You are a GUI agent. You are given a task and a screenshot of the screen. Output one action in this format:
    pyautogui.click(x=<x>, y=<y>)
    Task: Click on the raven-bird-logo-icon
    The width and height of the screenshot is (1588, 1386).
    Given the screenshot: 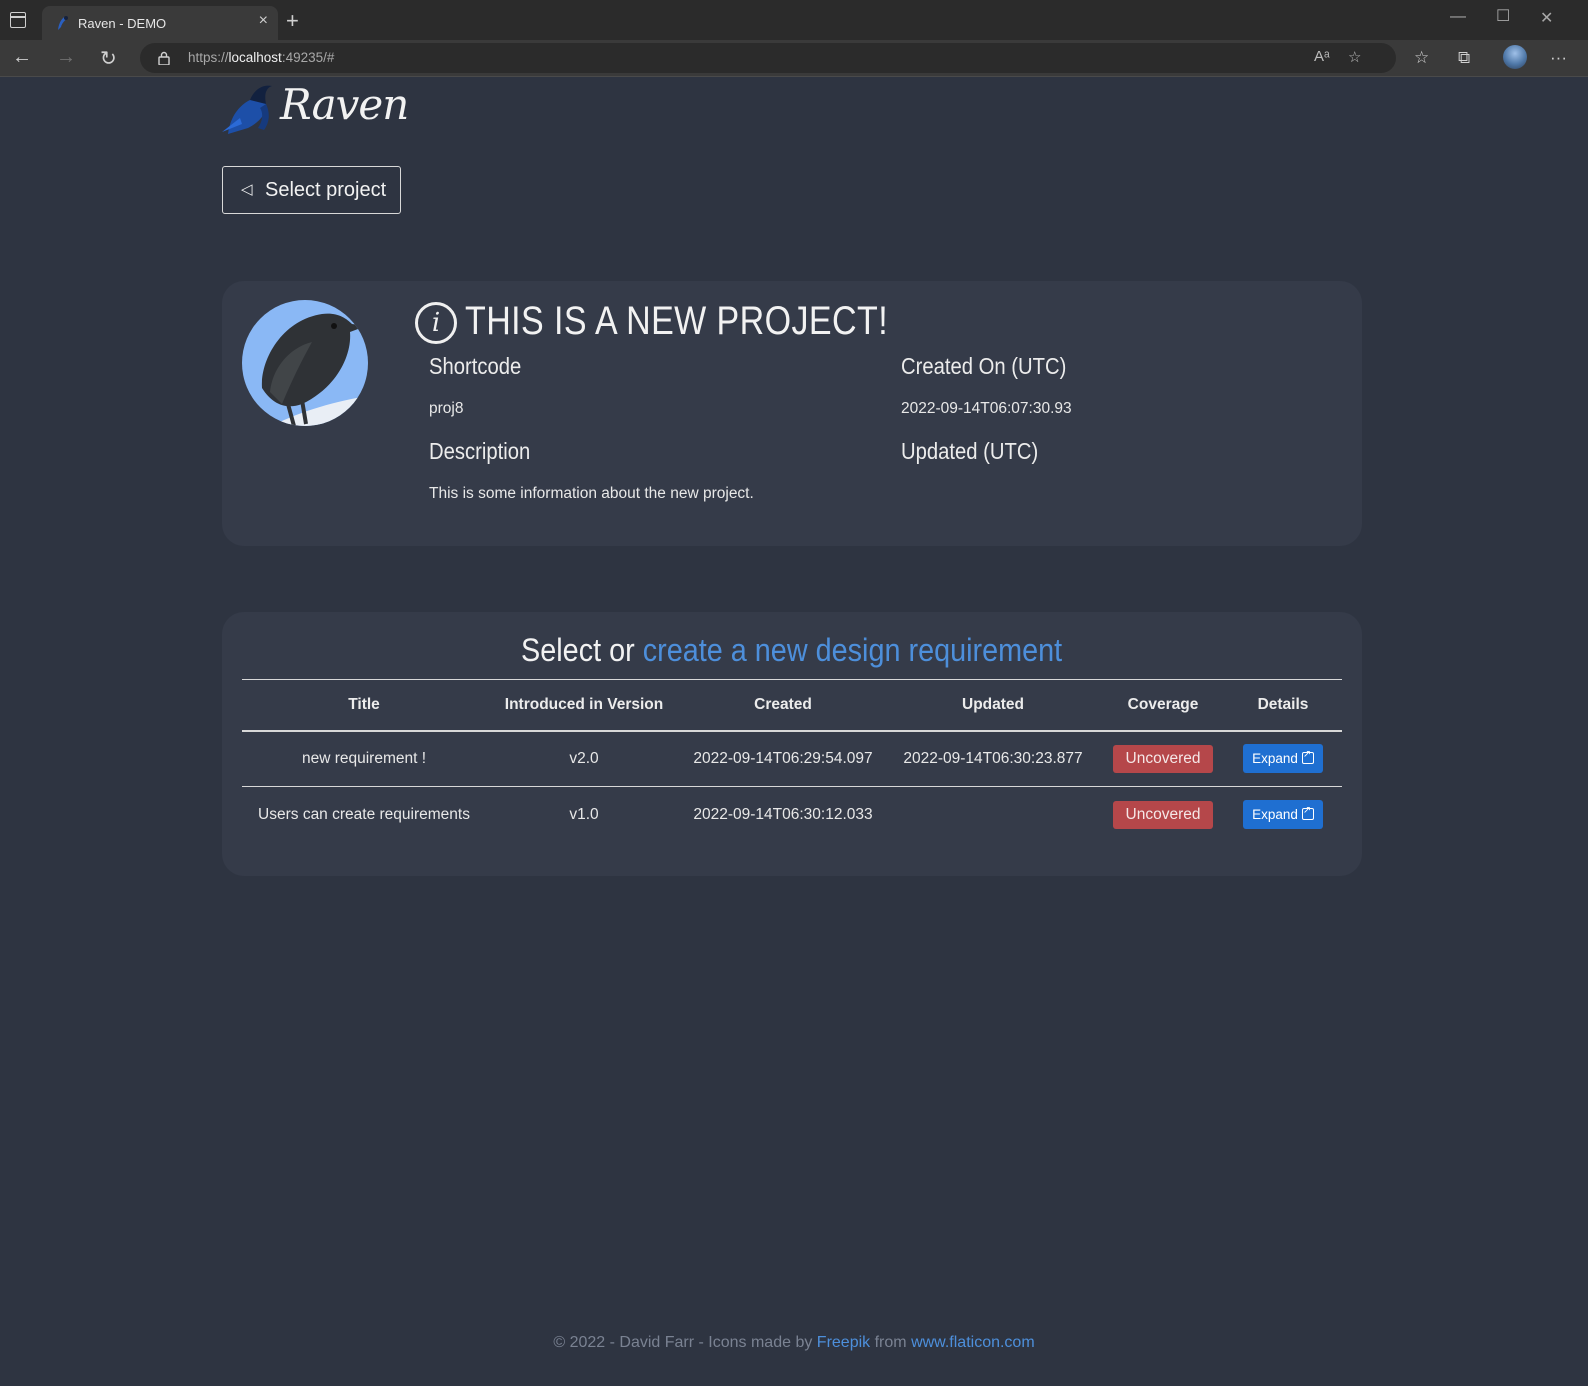 What is the action you would take?
    pyautogui.click(x=247, y=109)
    